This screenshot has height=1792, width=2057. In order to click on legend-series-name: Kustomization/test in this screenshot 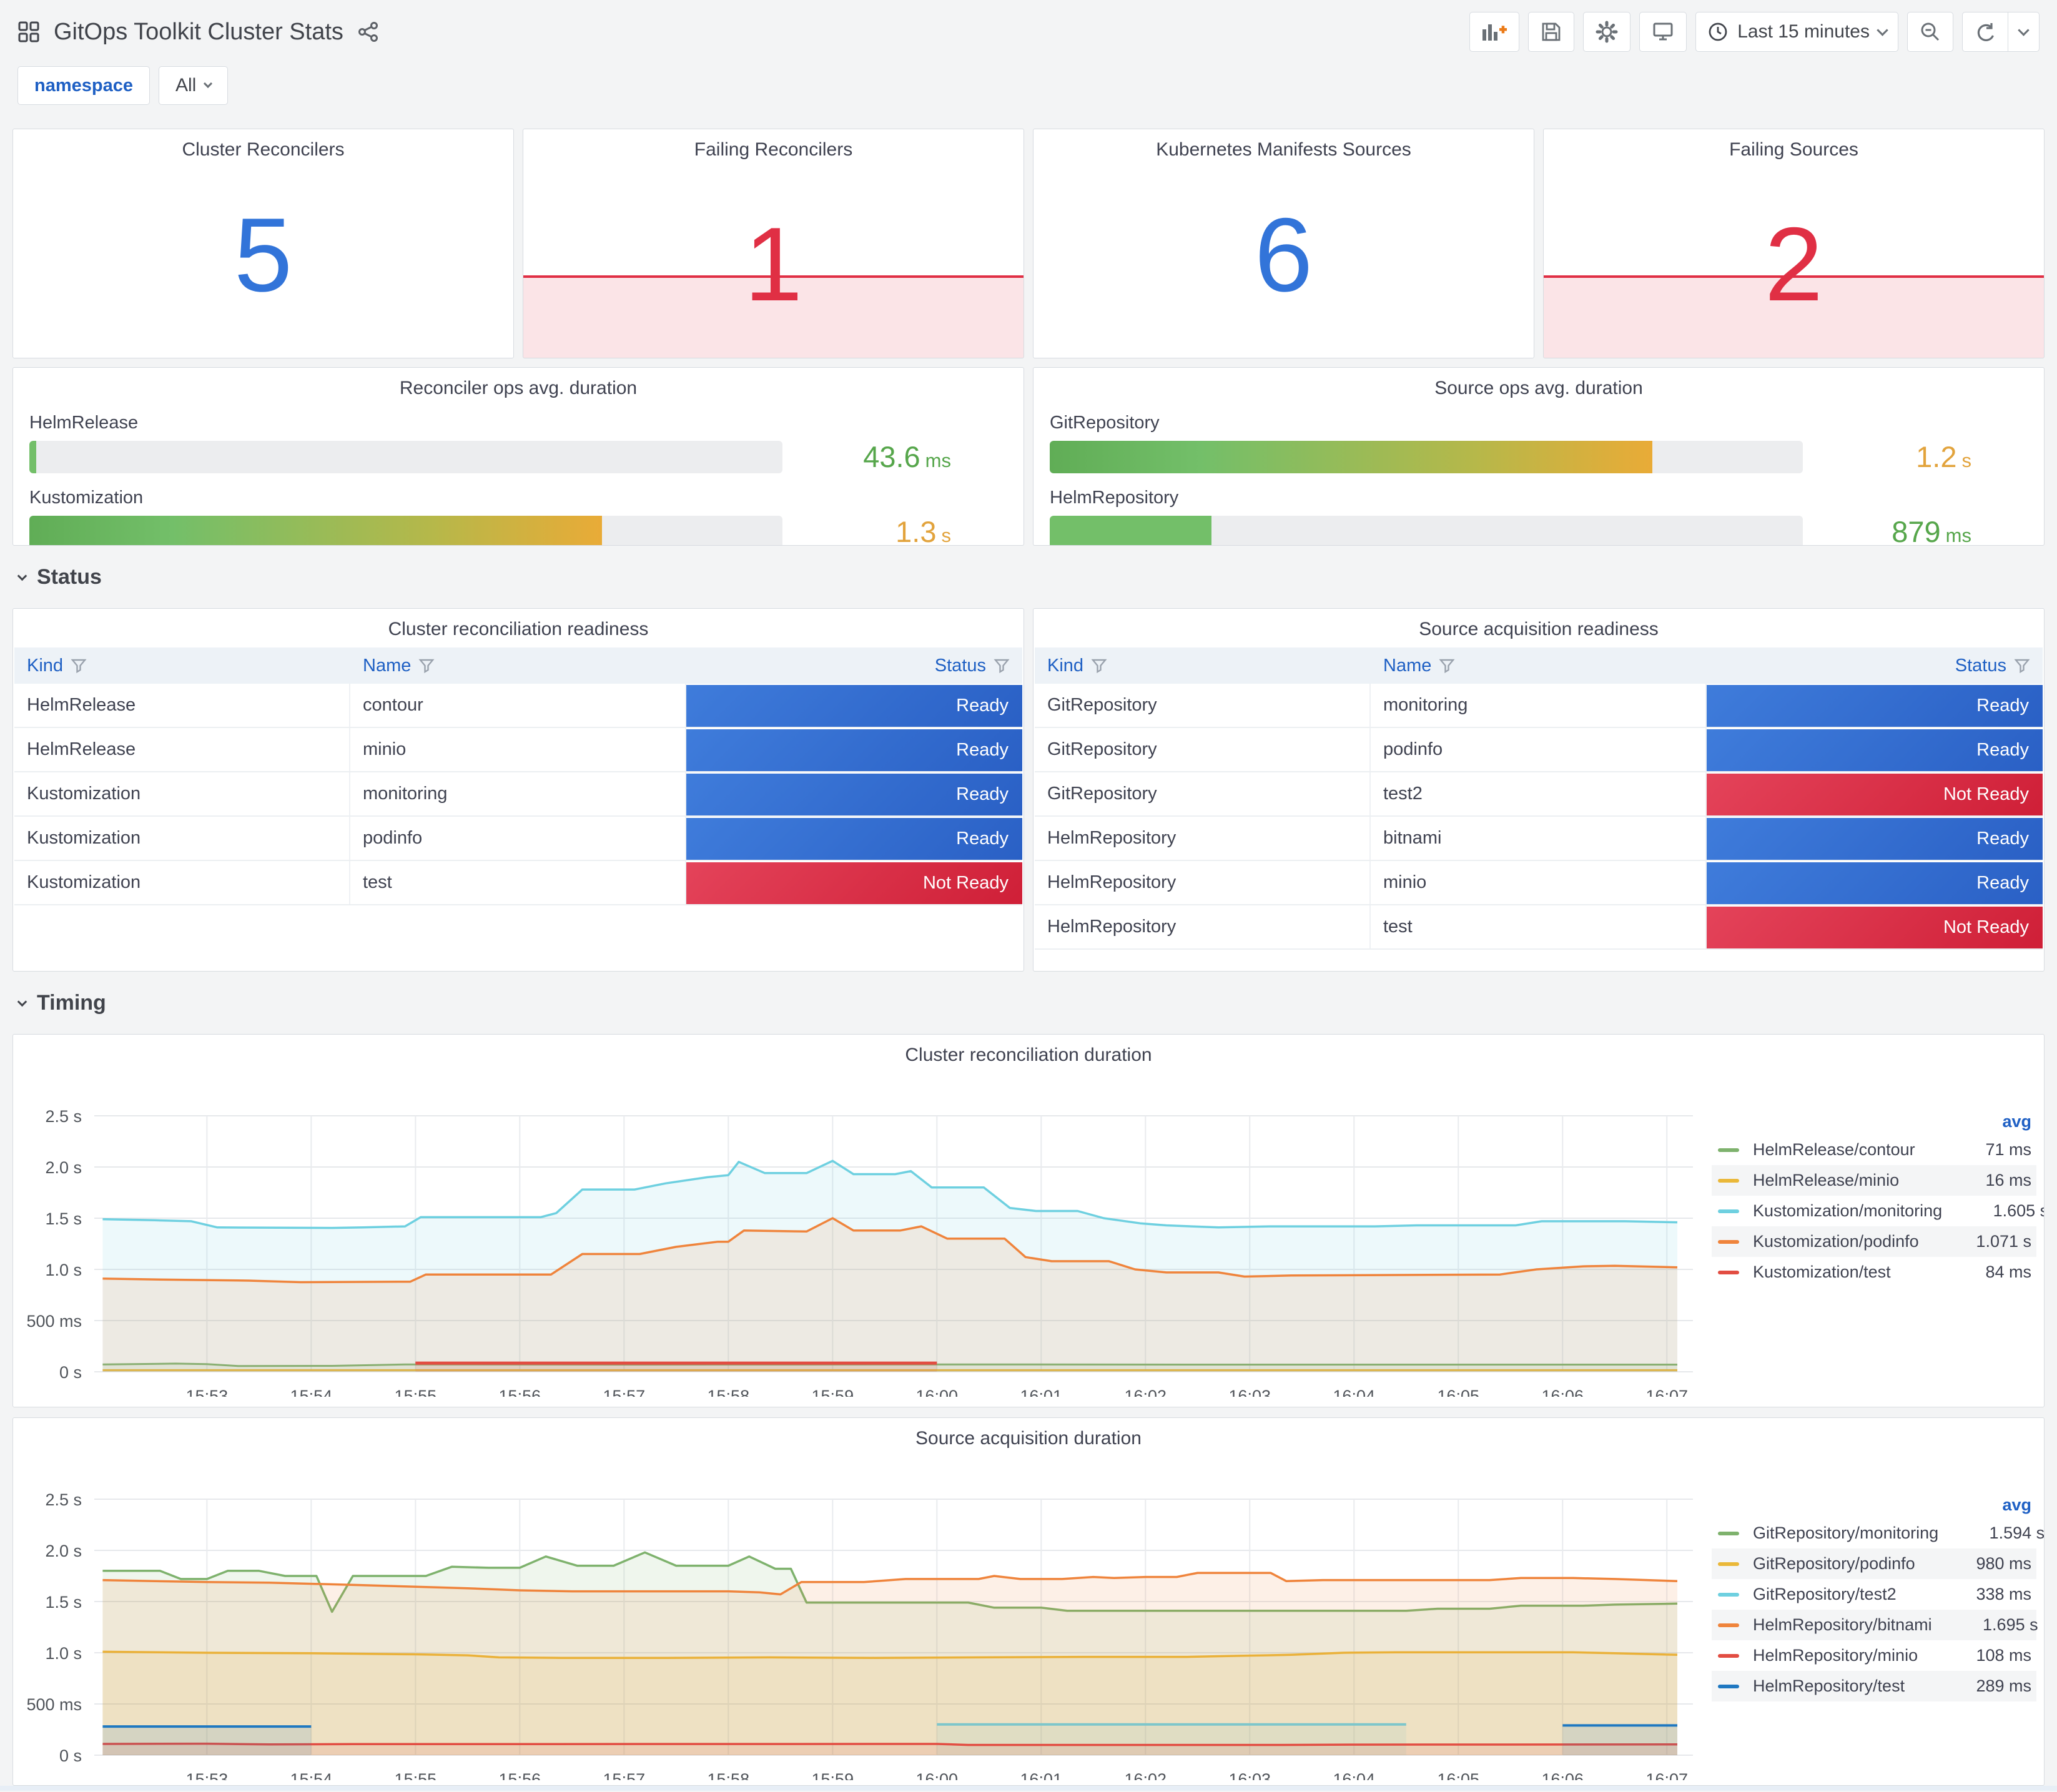, I will do `click(1837, 1272)`.